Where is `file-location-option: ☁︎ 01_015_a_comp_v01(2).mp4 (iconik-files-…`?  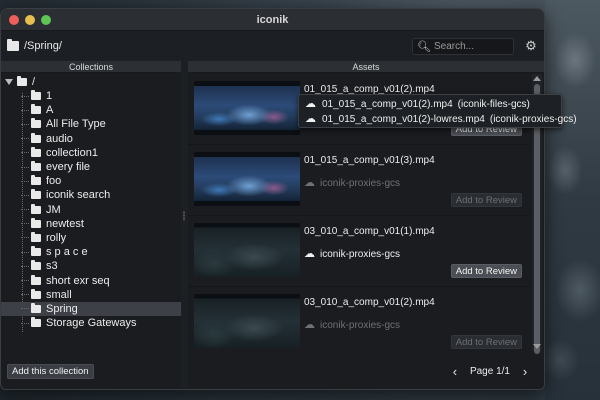 file-location-option: ☁︎ 01_015_a_comp_v01(2).mp4 (iconik-files-… is located at coordinates (430, 104).